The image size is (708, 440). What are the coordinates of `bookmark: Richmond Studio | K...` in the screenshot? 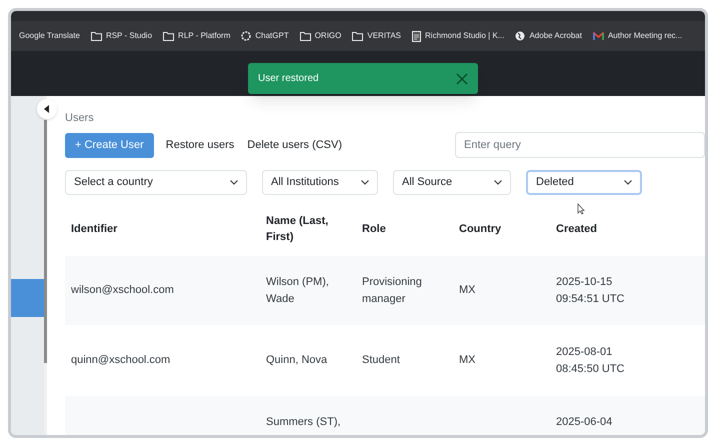 It's located at (458, 36).